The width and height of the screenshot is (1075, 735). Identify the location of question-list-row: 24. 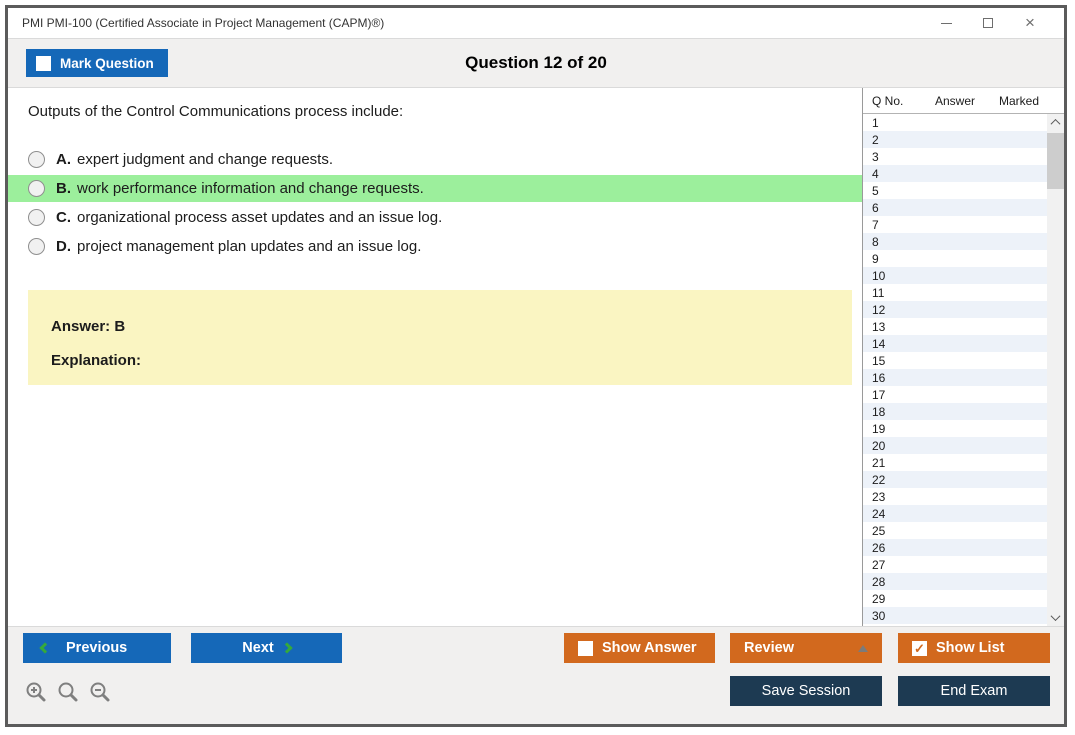
(955, 513).